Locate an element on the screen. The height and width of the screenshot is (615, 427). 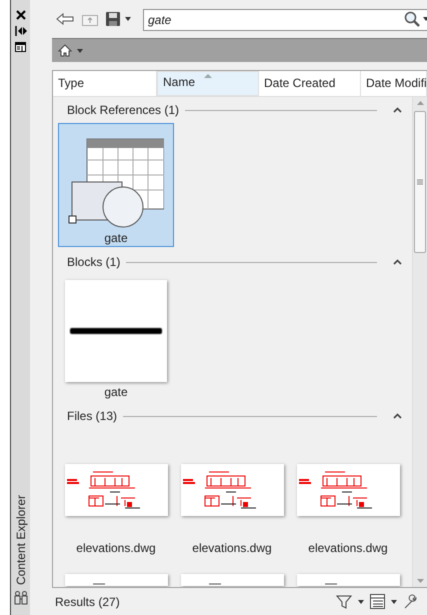
column-header: Name is located at coordinates (208, 83).